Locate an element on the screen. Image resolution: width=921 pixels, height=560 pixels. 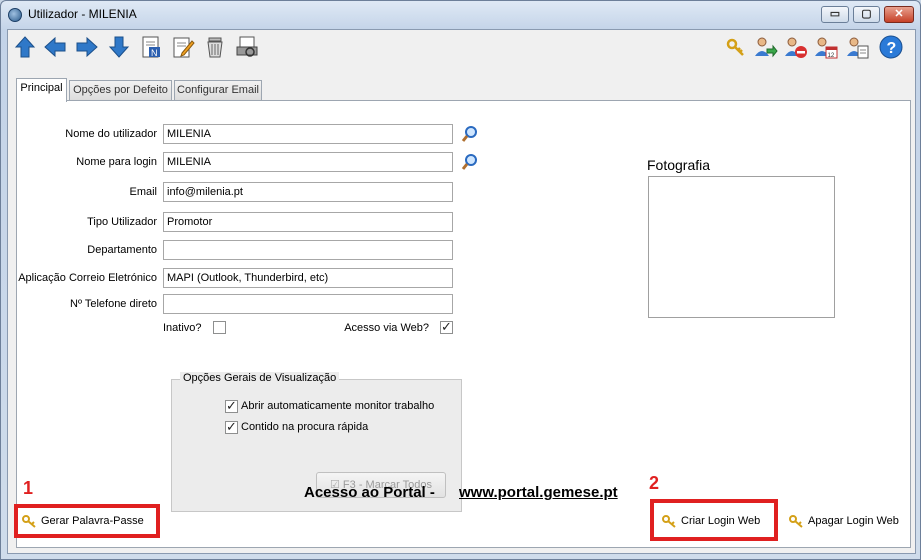
photo-box is located at coordinates (741, 247).